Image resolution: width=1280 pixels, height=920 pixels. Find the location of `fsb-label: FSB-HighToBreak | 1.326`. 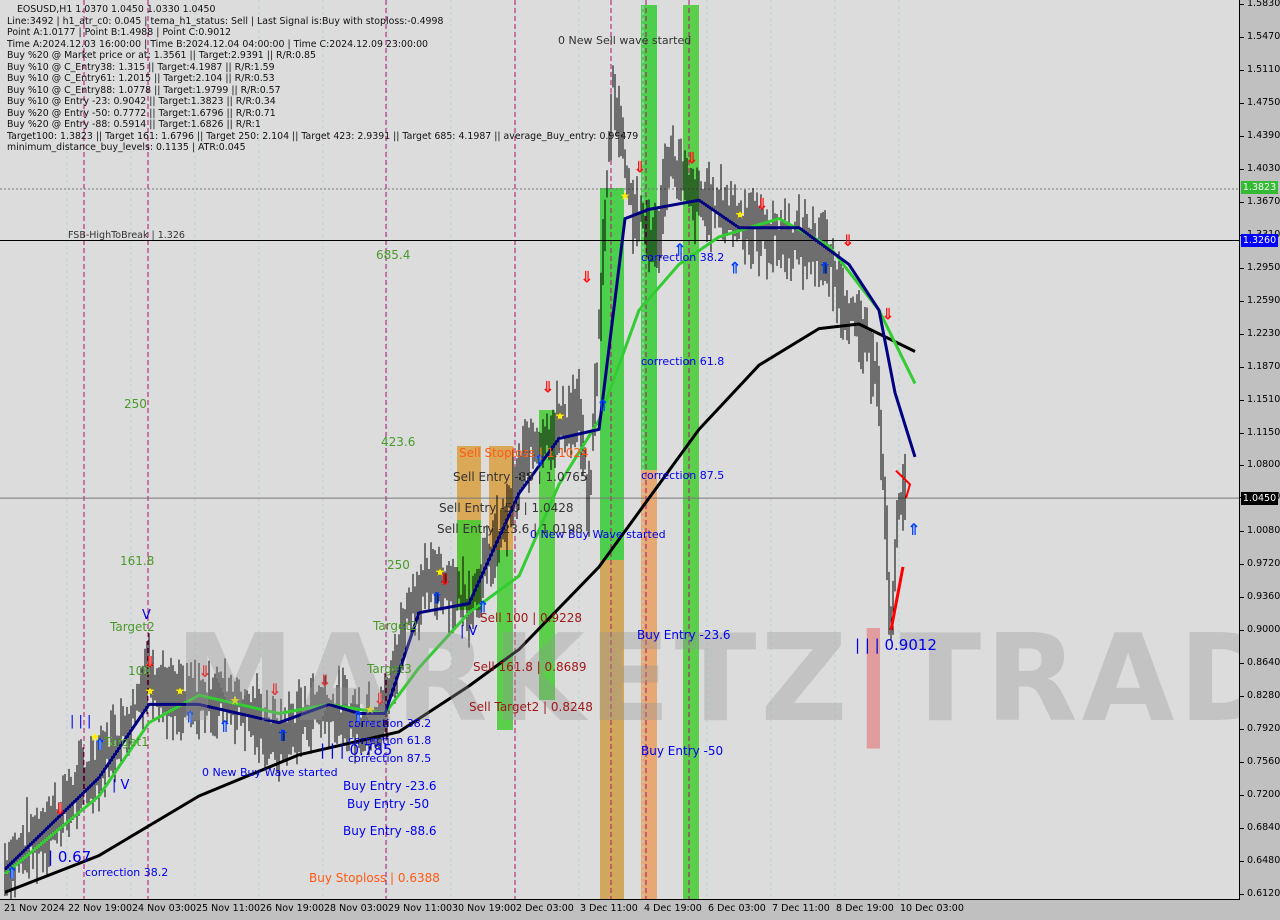

fsb-label: FSB-HighToBreak | 1.326 is located at coordinates (126, 235).